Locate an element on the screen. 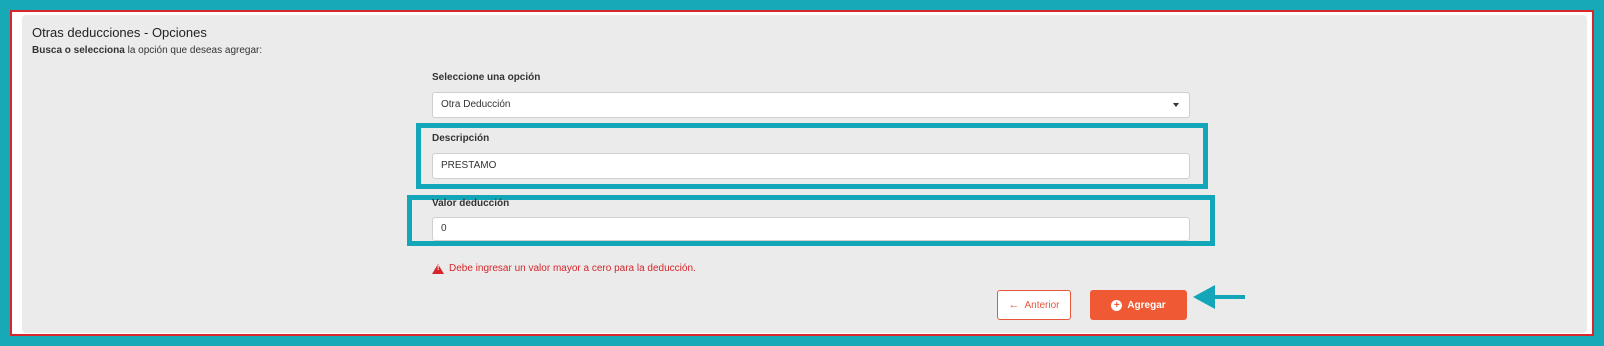  option-select-value: Otra Deducción is located at coordinates (476, 104).